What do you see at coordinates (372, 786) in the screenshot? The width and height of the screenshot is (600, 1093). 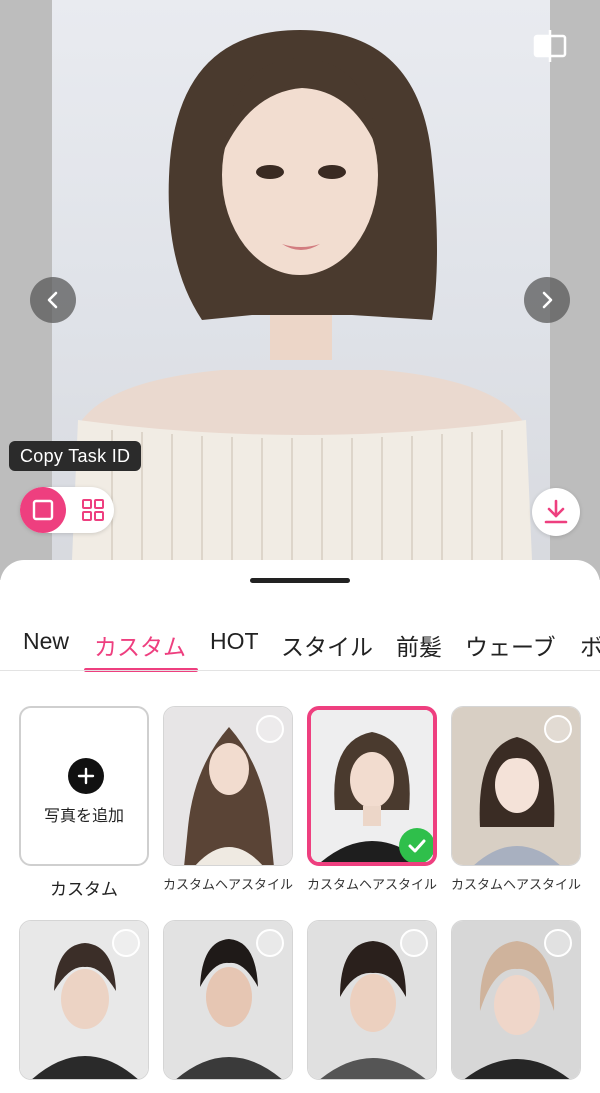 I see `style-card-selected` at bounding box center [372, 786].